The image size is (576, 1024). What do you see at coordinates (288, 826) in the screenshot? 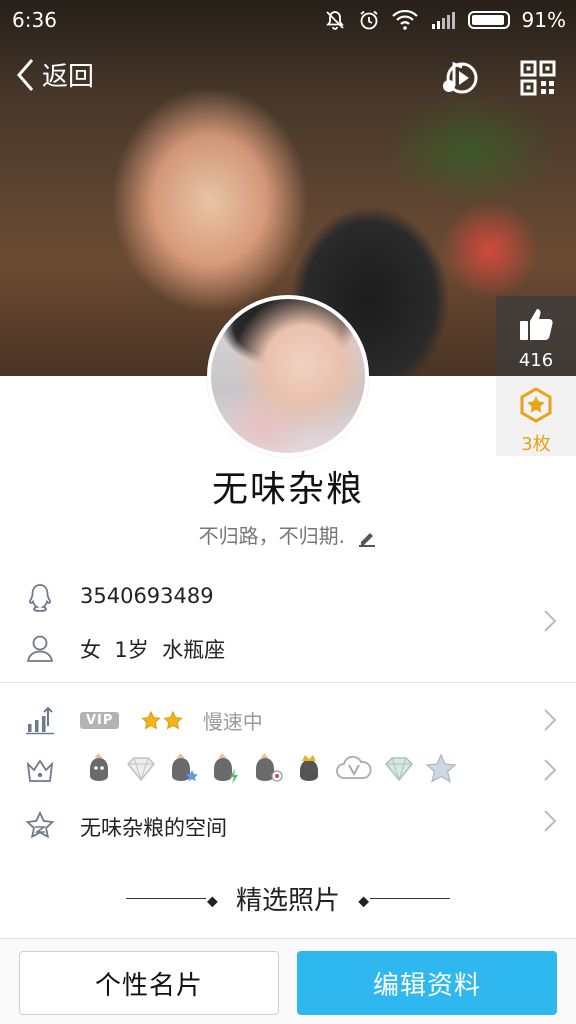
I see `qzone-row: 无味杂粮的空间` at bounding box center [288, 826].